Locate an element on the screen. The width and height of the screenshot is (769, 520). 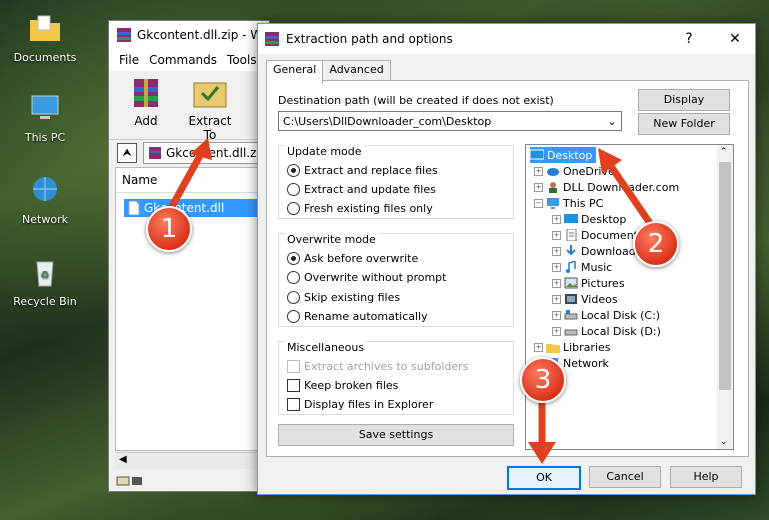
extract-to-button: Extract To is located at coordinates (210, 108).